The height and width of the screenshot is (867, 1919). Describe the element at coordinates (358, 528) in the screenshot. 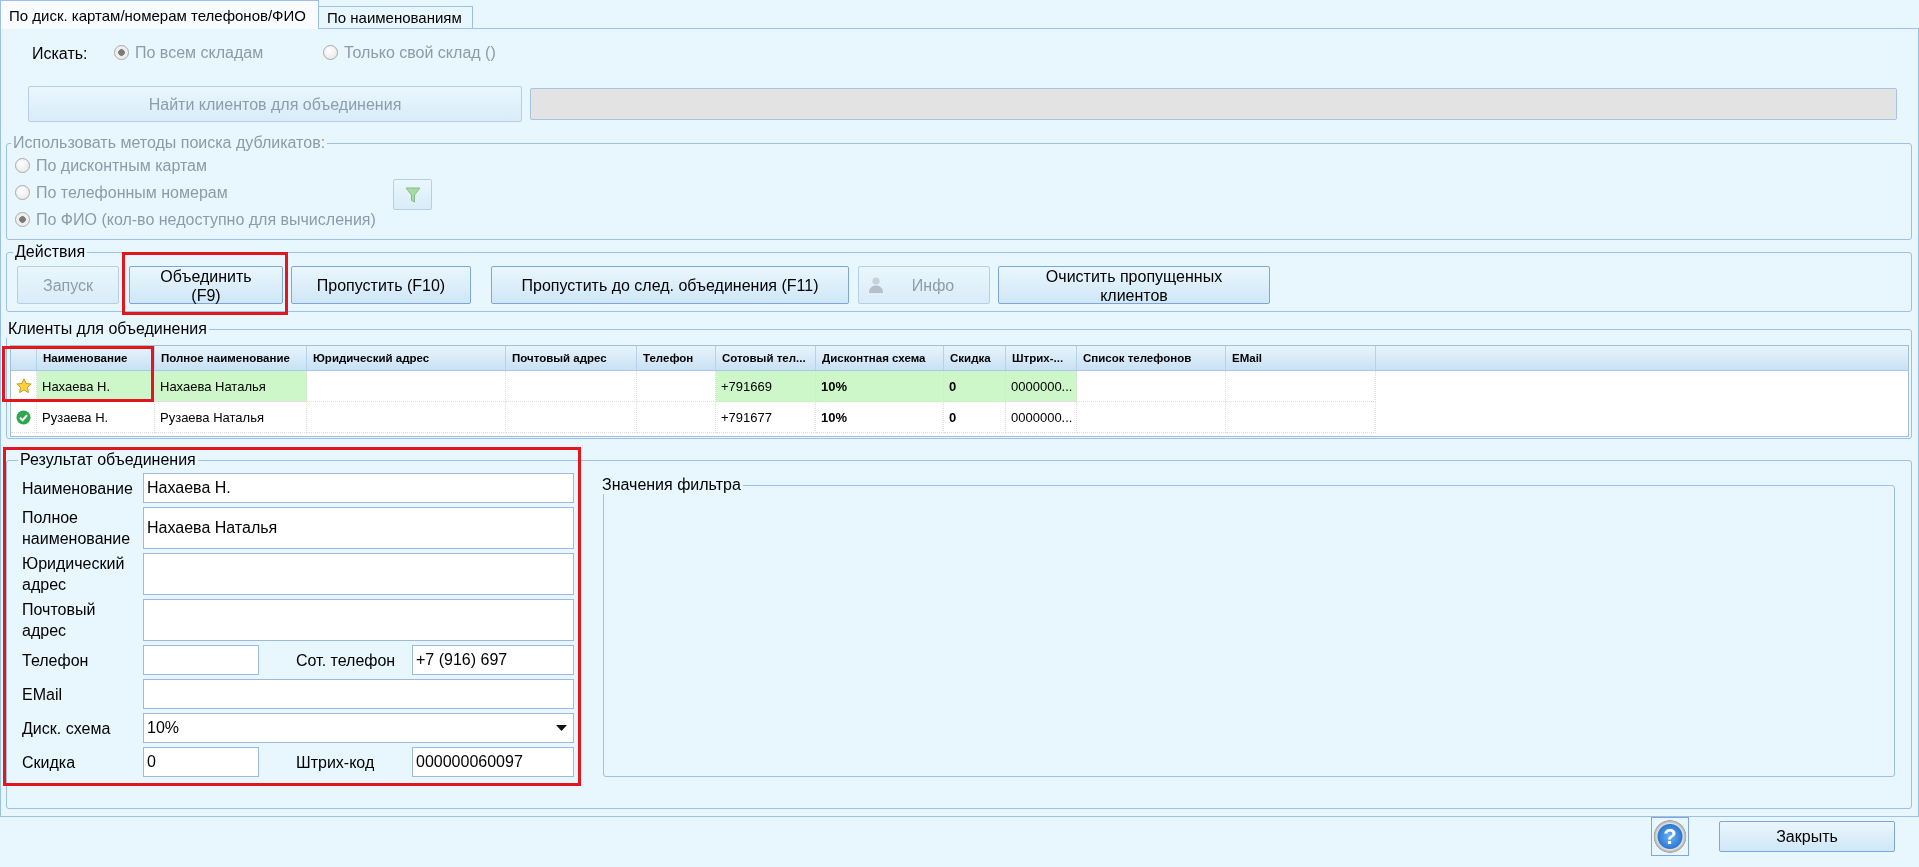

I see `text-field: Нахаева Наталья` at that location.